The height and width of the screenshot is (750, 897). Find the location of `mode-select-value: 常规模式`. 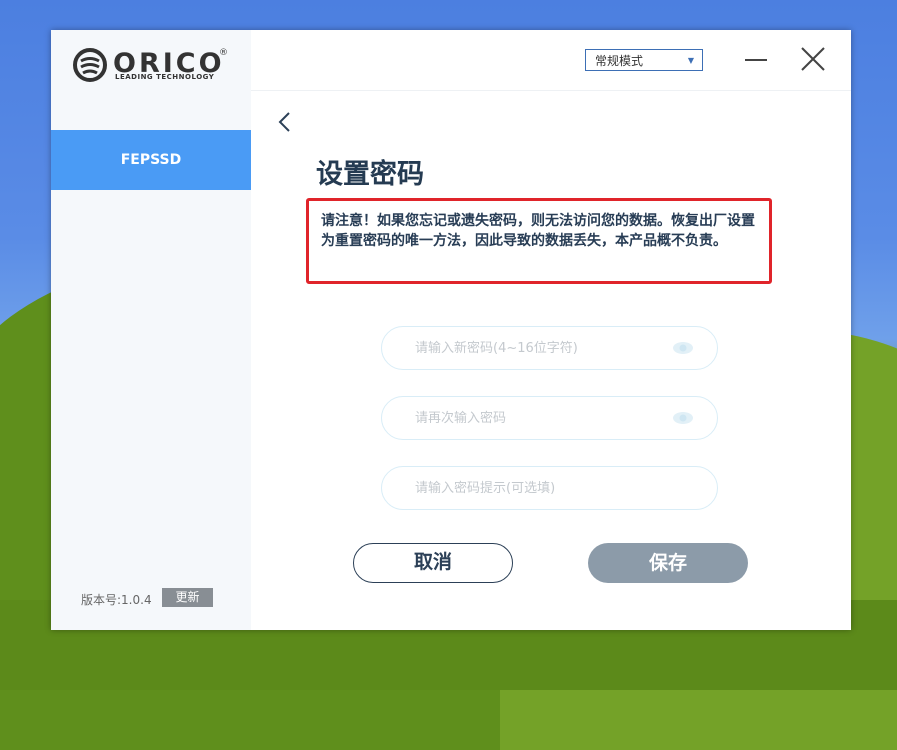

mode-select-value: 常规模式 is located at coordinates (619, 61).